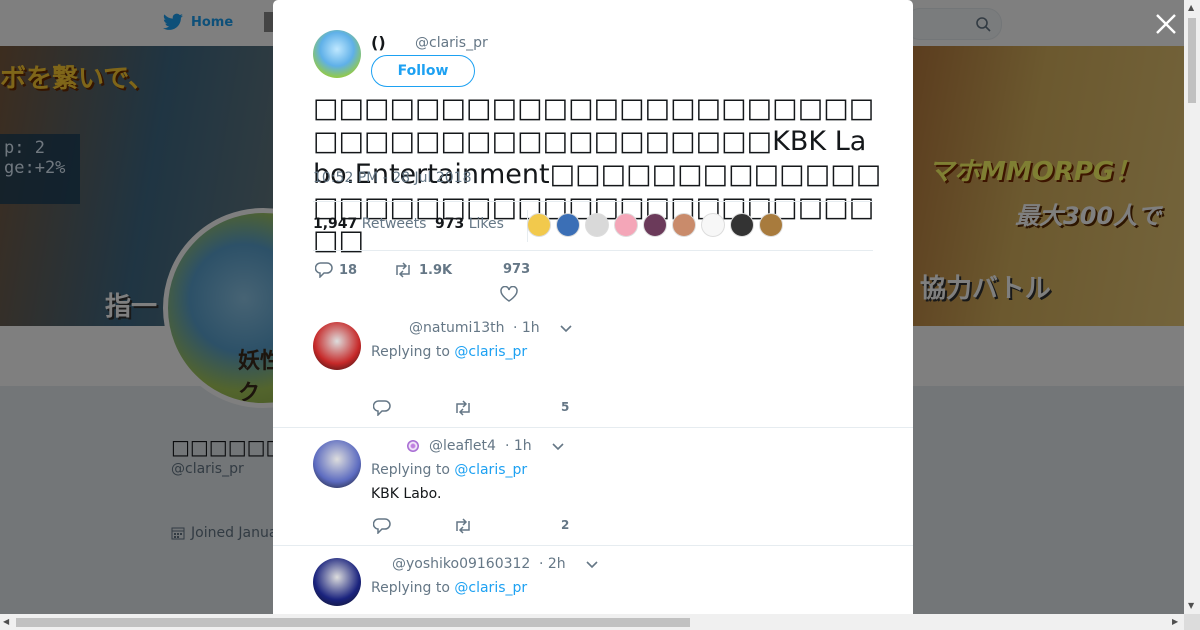  I want to click on like-count: 973, so click(517, 269).